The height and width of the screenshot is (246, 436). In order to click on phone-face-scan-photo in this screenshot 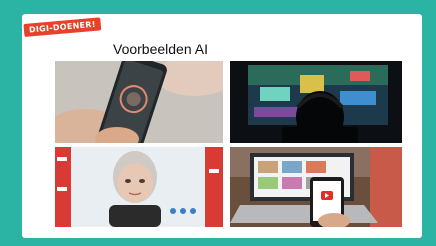, I will do `click(139, 102)`.